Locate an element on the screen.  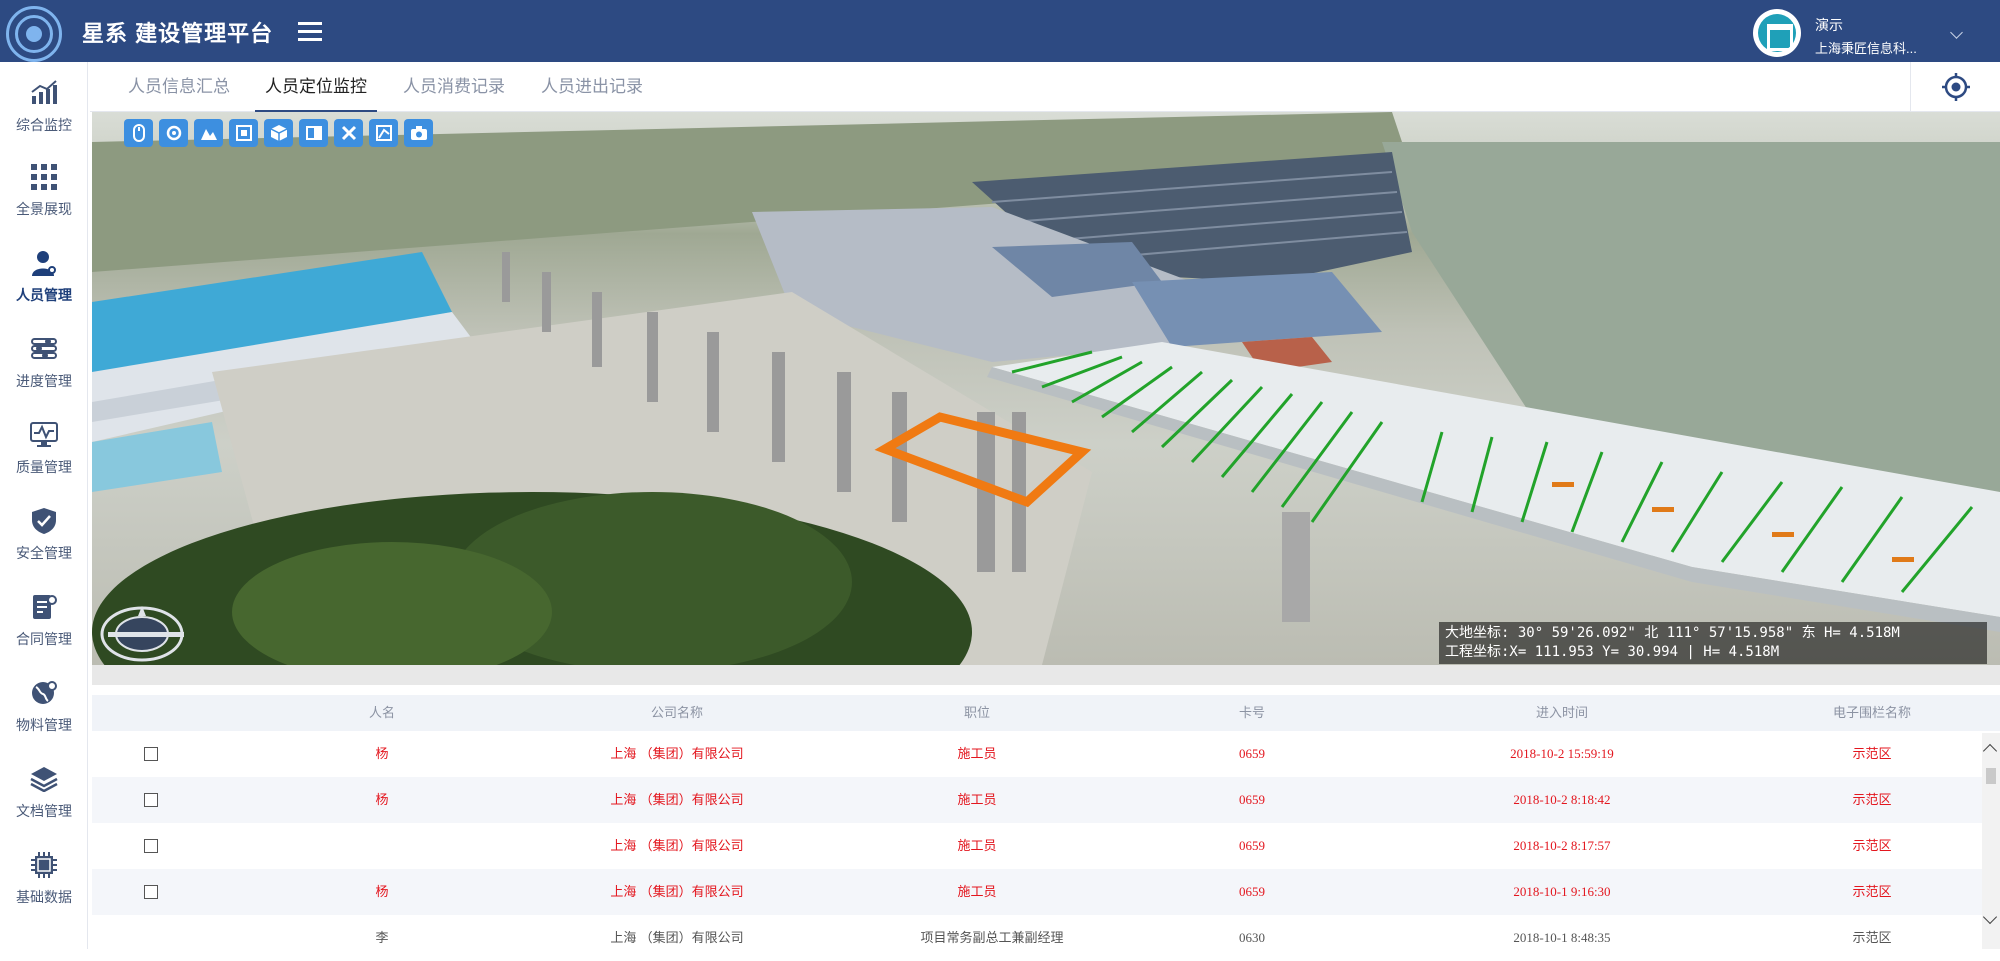
frame-icon is located at coordinates (243, 133).